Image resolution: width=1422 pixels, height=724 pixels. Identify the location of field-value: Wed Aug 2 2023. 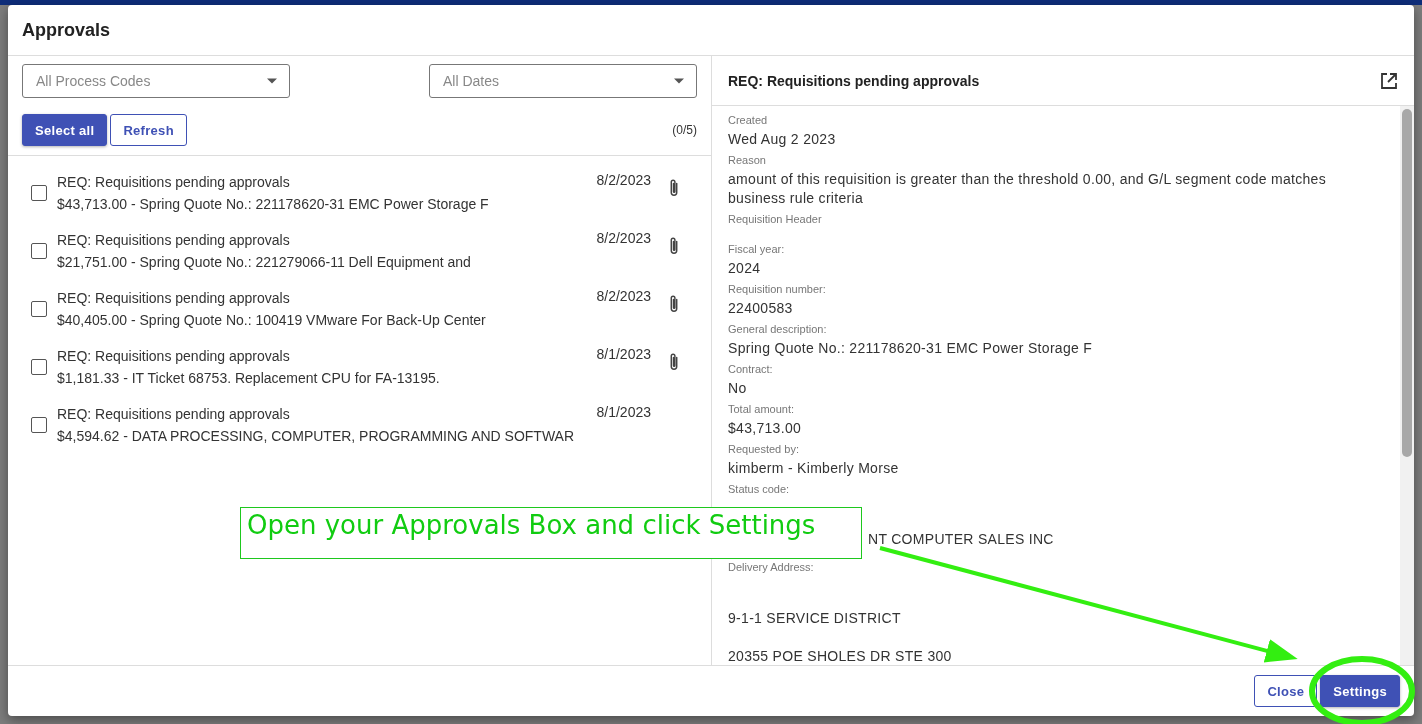
(782, 139).